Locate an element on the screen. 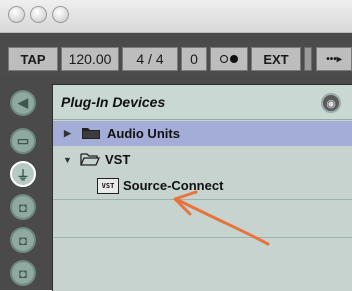  external-sync-button: EXT is located at coordinates (276, 59).